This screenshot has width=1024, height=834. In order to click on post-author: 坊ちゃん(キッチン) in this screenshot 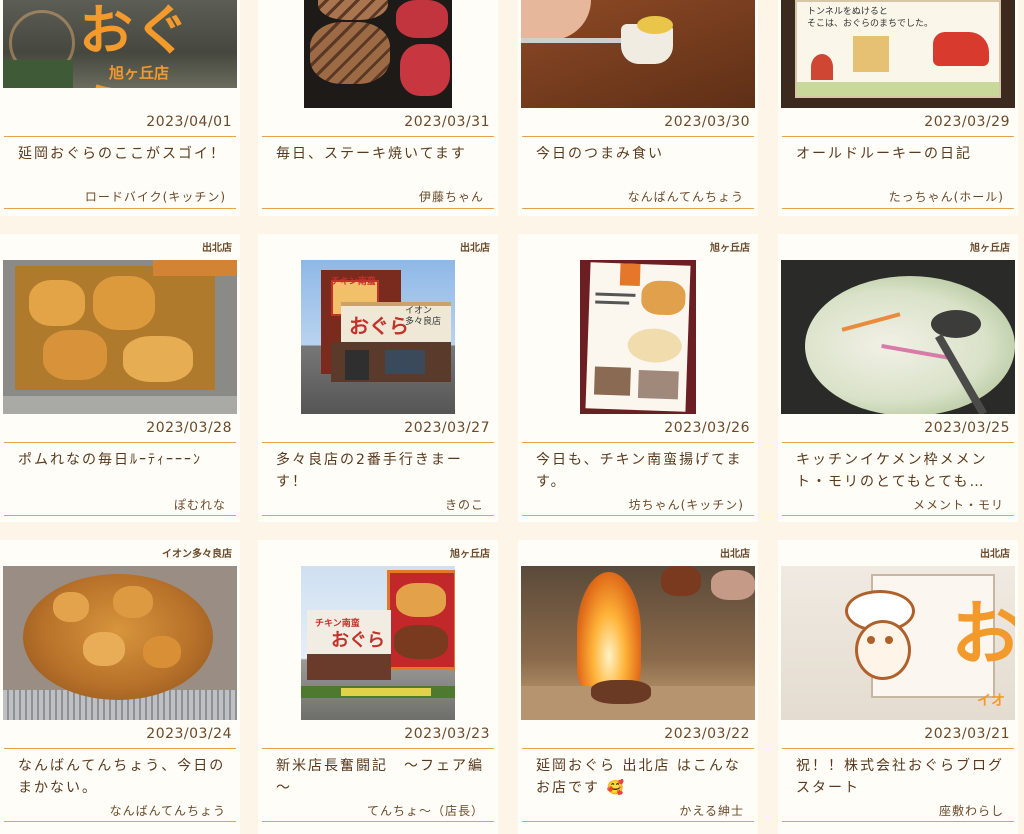, I will do `click(686, 505)`.